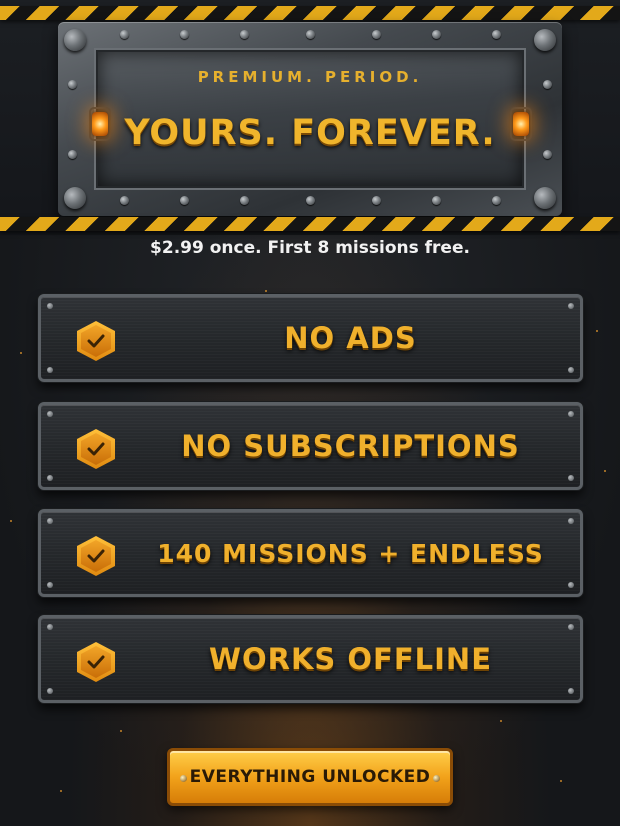  I want to click on feature-card-missions: 140 MISSIONS + ENDLESS, so click(310, 553).